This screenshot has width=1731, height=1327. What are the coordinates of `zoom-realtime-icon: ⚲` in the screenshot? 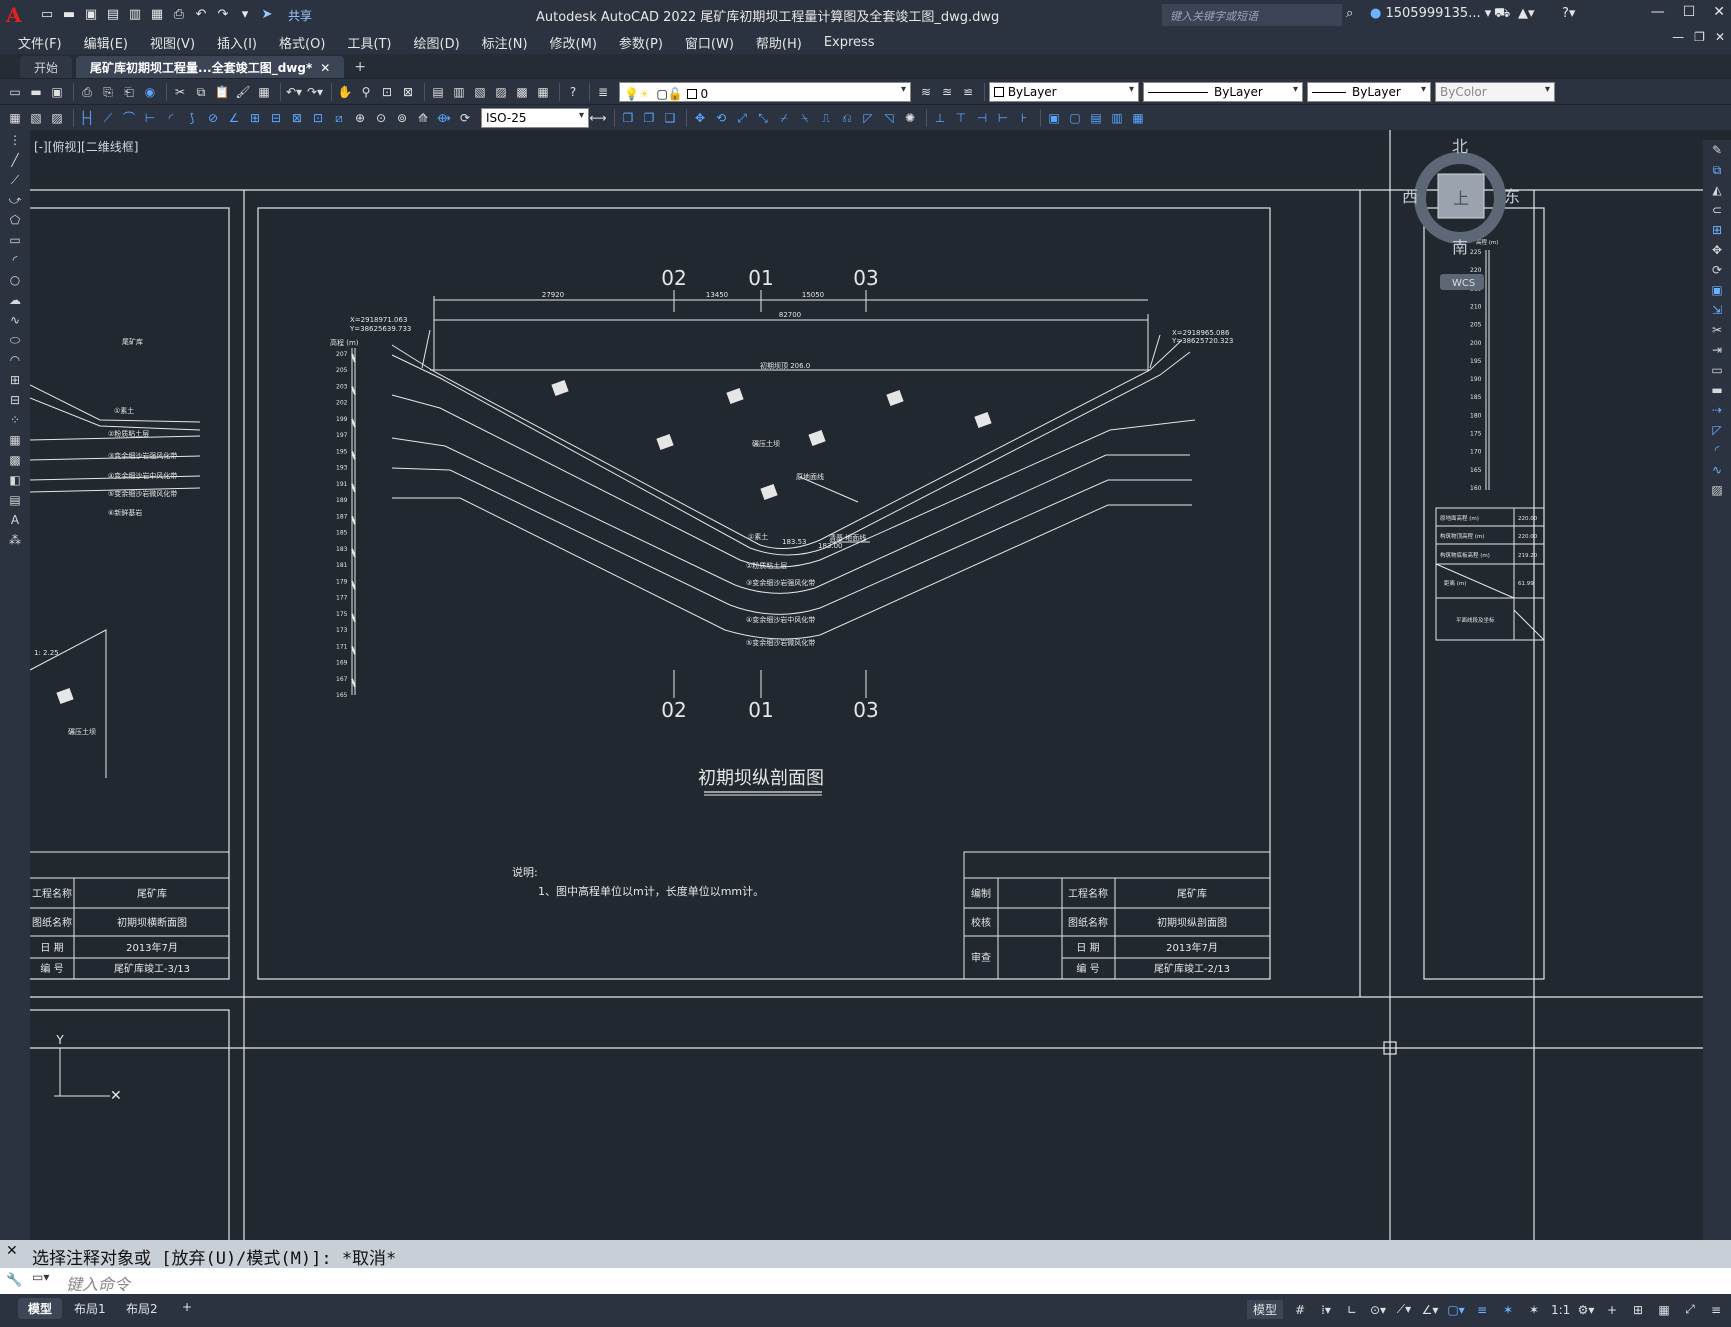 It's located at (366, 92).